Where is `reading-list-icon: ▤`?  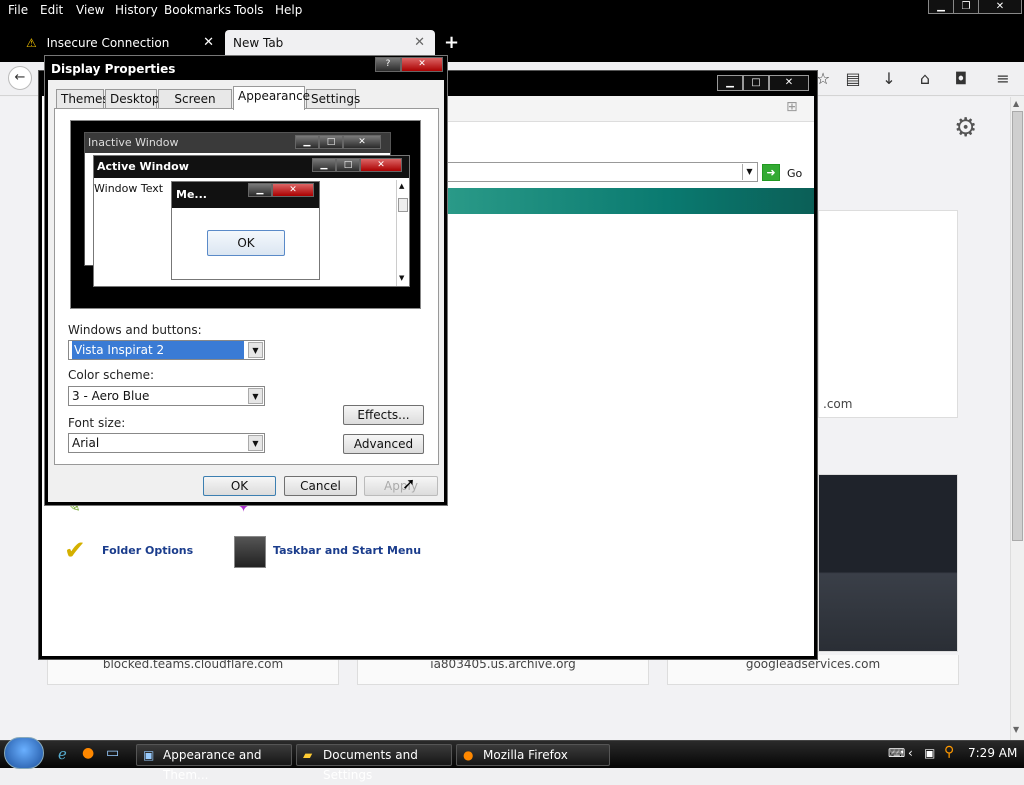 reading-list-icon: ▤ is located at coordinates (853, 78).